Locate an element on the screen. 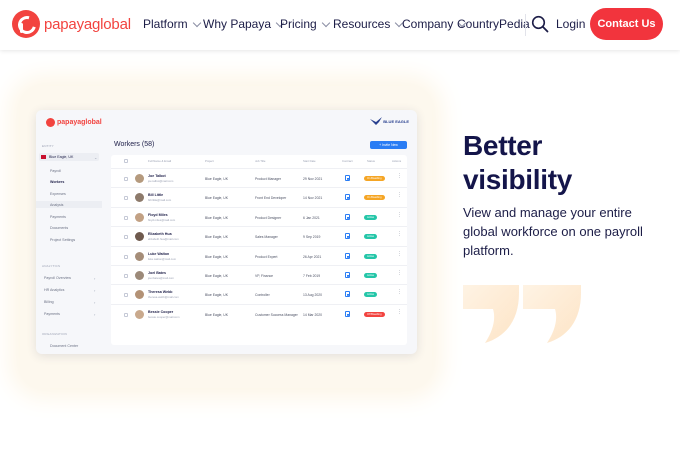  sidebar-item: Project Settings is located at coordinates (62, 240).